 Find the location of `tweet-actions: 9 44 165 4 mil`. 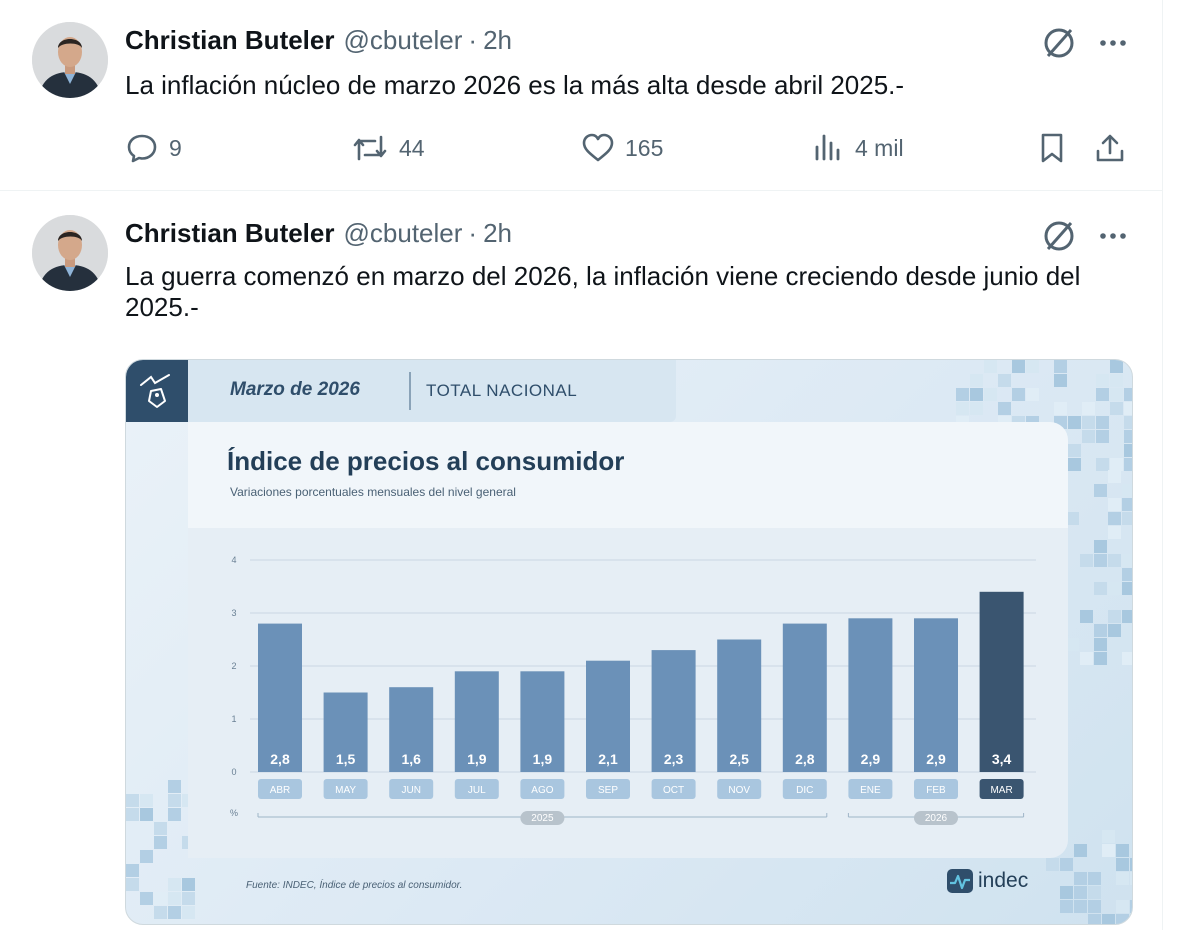

tweet-actions: 9 44 165 4 mil is located at coordinates (630, 148).